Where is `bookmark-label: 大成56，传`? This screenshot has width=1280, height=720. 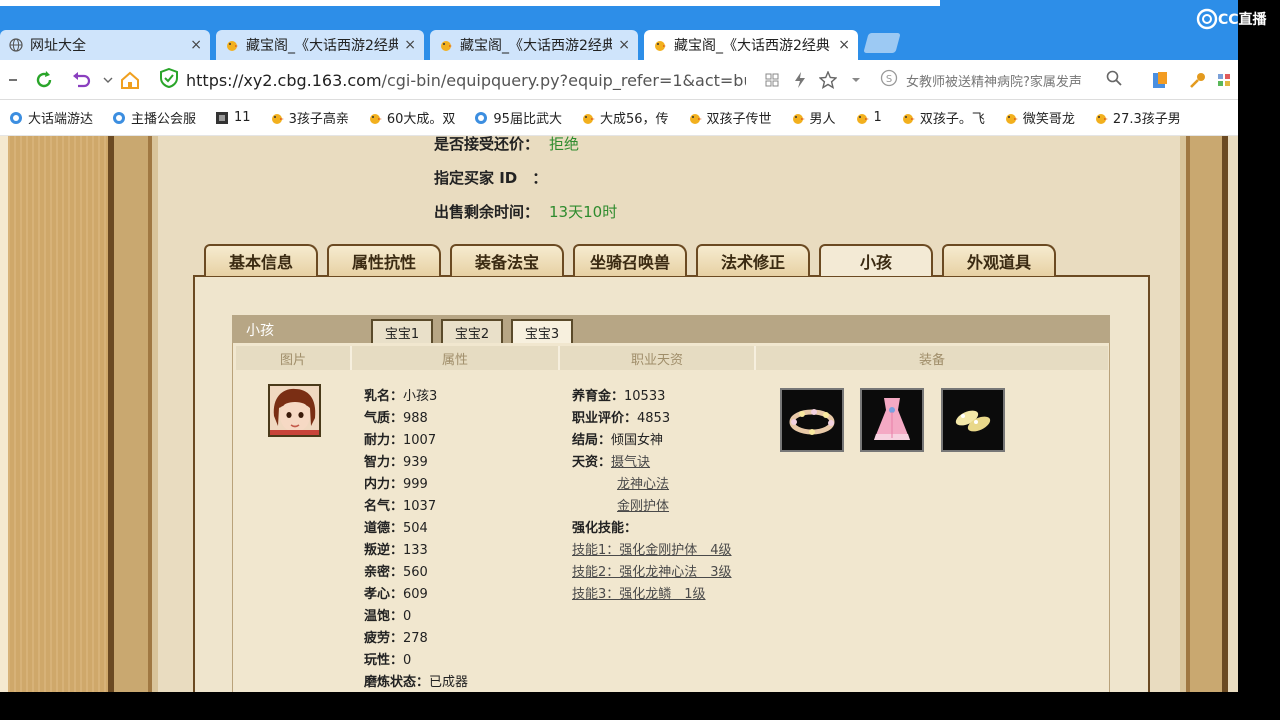 bookmark-label: 大成56，传 is located at coordinates (634, 119).